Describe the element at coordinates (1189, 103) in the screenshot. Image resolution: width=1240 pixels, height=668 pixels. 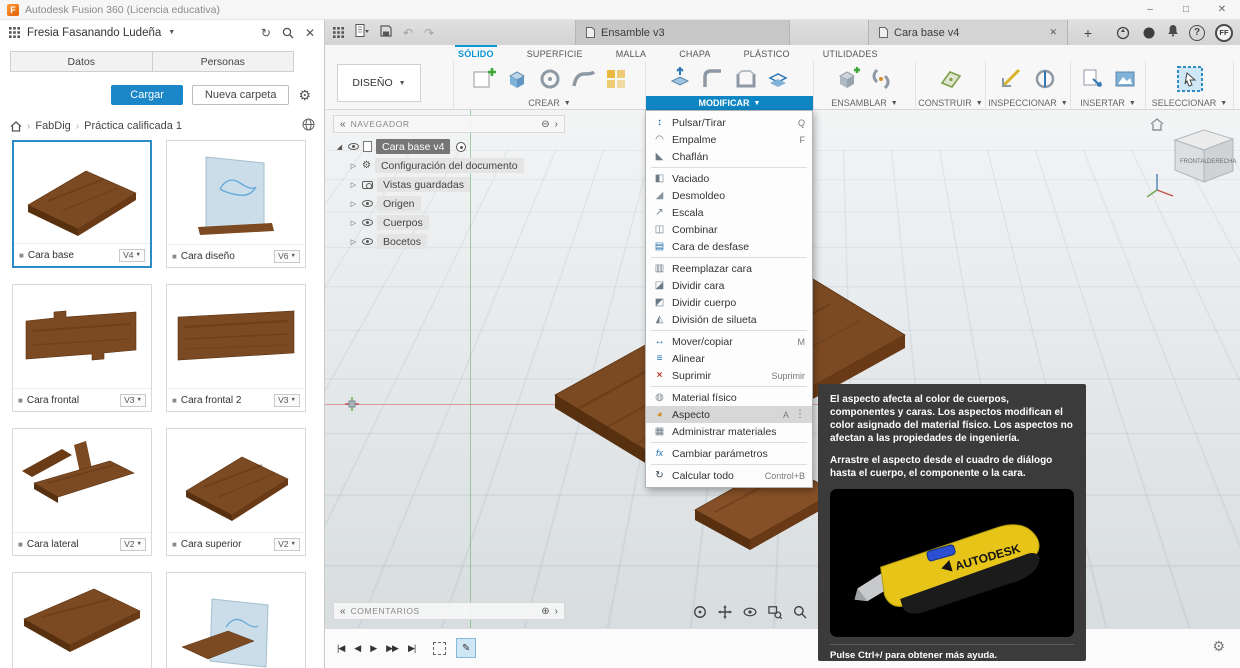
I see `group-label-seleccionar: SELECCIONAR ▼` at that location.